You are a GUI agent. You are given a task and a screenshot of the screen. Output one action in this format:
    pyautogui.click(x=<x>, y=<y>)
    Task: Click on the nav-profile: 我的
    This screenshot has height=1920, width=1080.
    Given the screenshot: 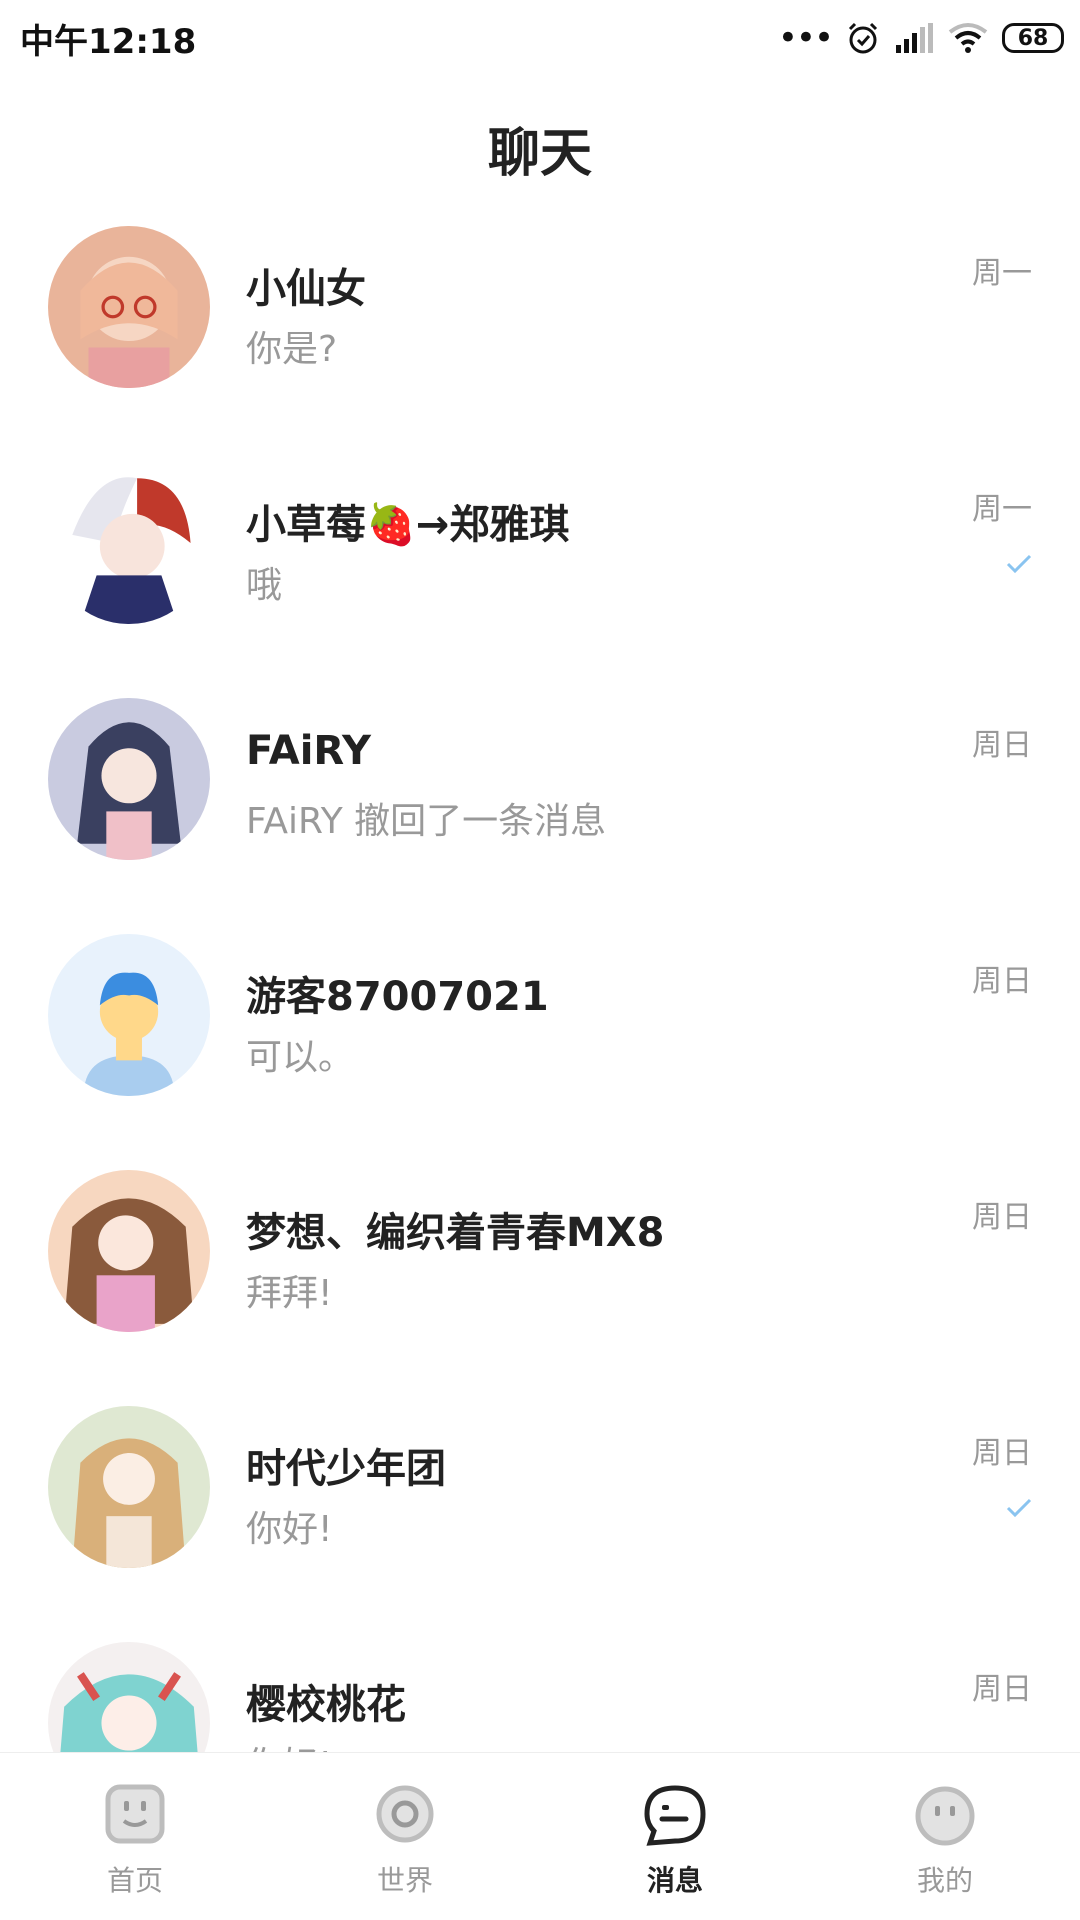 What is the action you would take?
    pyautogui.click(x=945, y=1836)
    